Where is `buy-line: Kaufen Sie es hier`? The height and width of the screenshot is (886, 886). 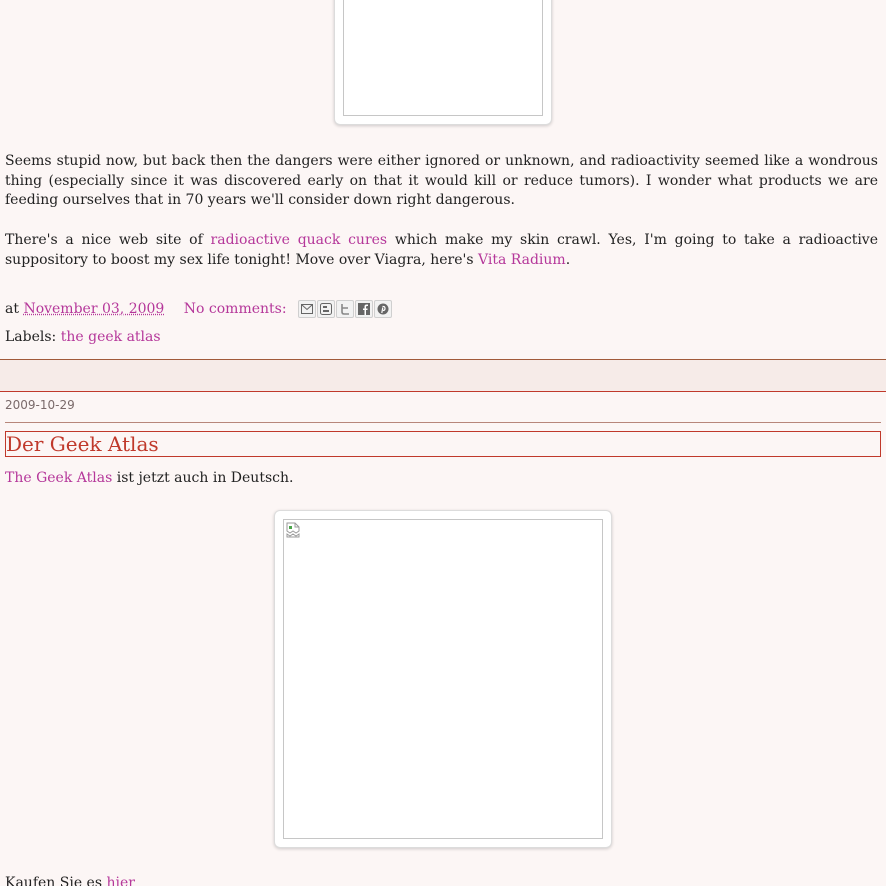
buy-line: Kaufen Sie es hier is located at coordinates (70, 879).